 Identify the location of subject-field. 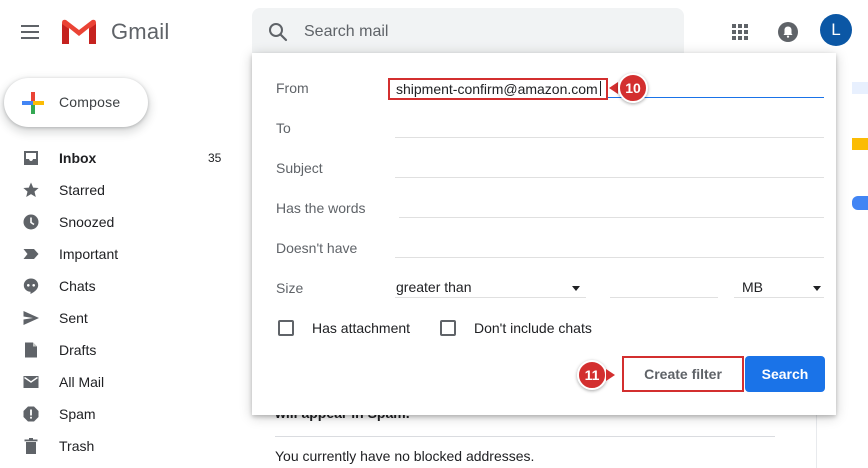
(609, 177).